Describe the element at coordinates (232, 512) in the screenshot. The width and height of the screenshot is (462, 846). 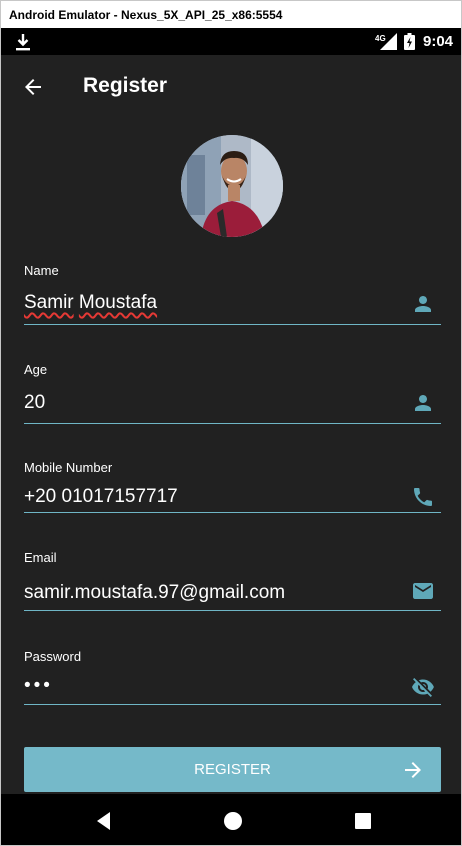
I see `mobile-underline` at that location.